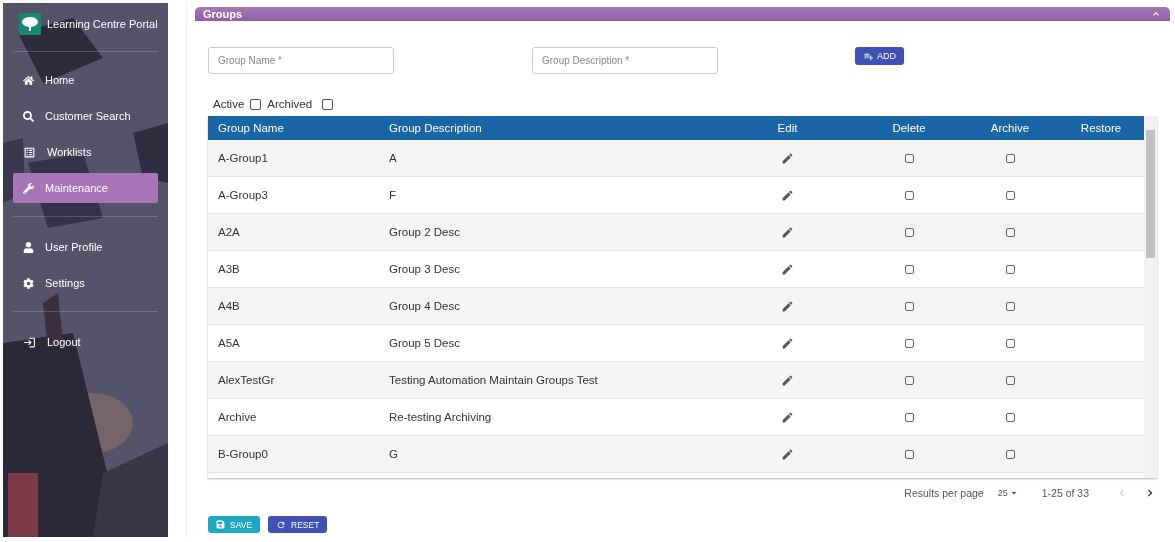 The height and width of the screenshot is (542, 1175). What do you see at coordinates (424, 269) in the screenshot?
I see `table-cell-text: Group 3 Desc` at bounding box center [424, 269].